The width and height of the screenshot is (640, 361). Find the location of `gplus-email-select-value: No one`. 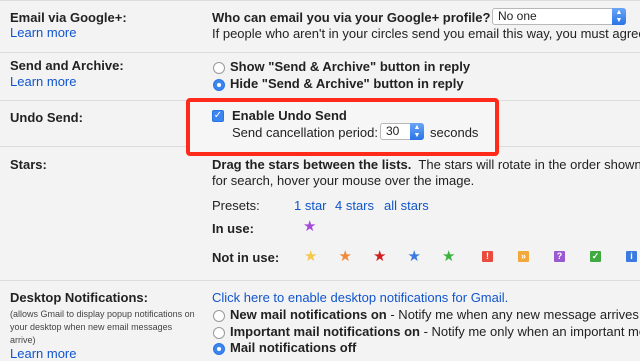

gplus-email-select-value: No one is located at coordinates (517, 16).